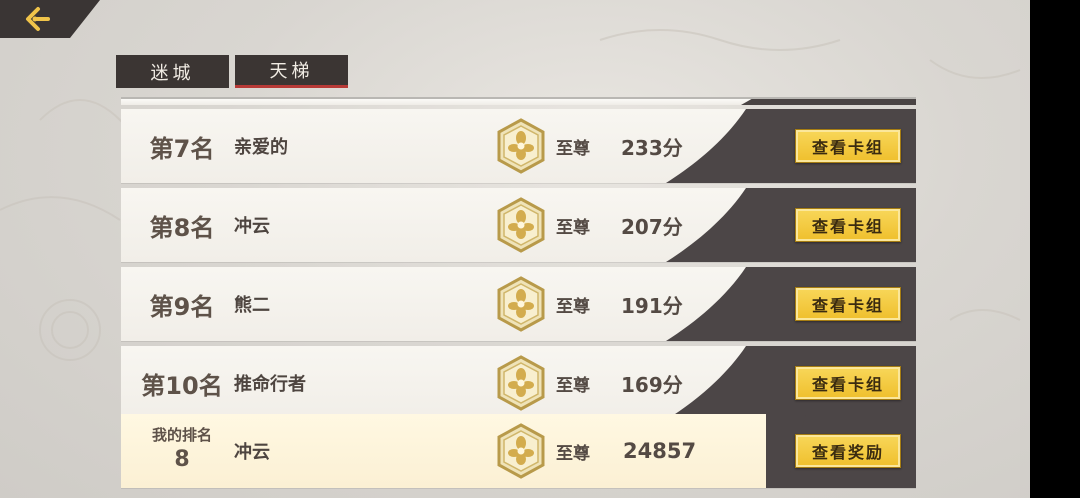 The width and height of the screenshot is (1080, 498). Describe the element at coordinates (1055, 249) in the screenshot. I see `screen-edge-bar` at that location.